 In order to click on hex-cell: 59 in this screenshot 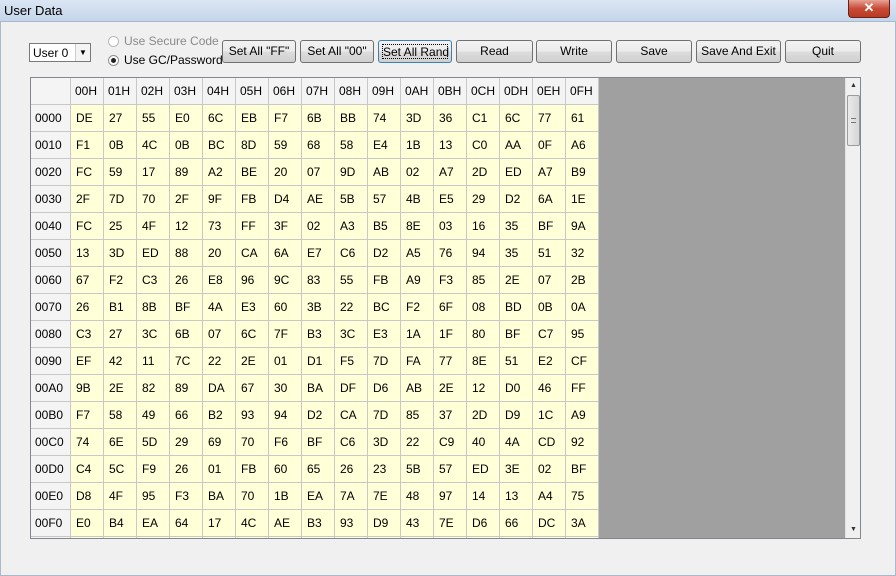, I will do `click(120, 172)`.